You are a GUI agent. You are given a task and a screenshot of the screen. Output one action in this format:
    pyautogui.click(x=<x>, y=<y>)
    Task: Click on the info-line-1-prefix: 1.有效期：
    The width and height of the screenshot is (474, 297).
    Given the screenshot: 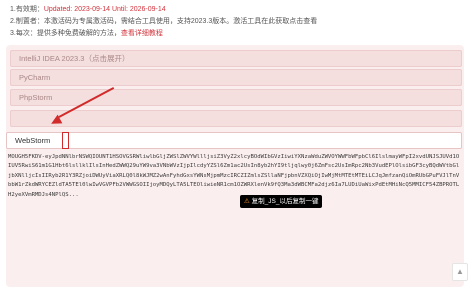 What is the action you would take?
    pyautogui.click(x=27, y=9)
    